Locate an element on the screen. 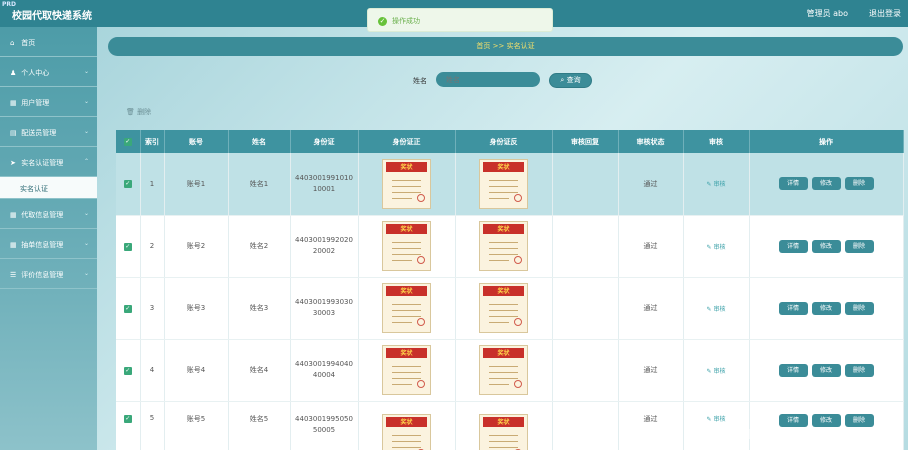  col-header-id-back: 身份证反 is located at coordinates (504, 141).